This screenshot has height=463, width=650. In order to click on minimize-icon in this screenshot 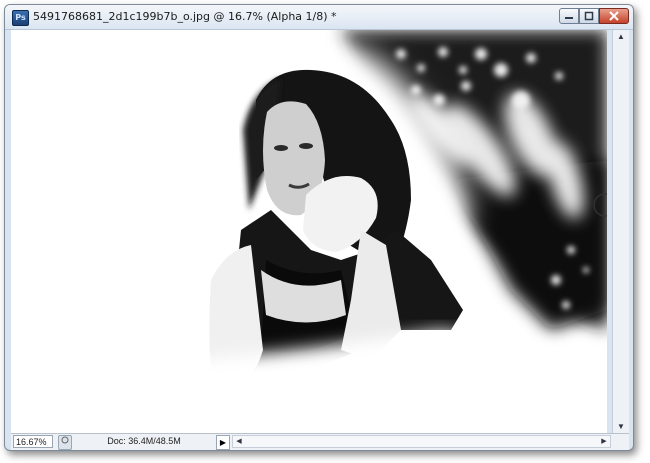, I will do `click(569, 18)`.